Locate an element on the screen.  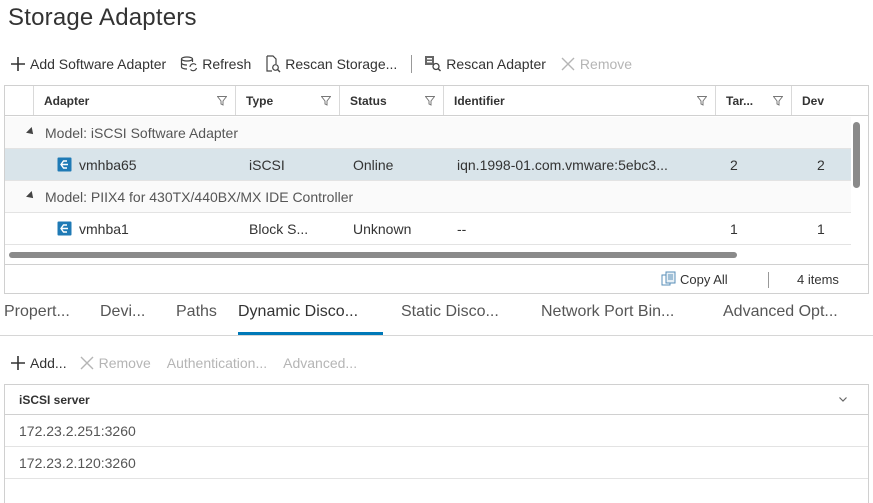
group-row-iscsi: Model: iSCSI Software Adapter is located at coordinates (428, 133).